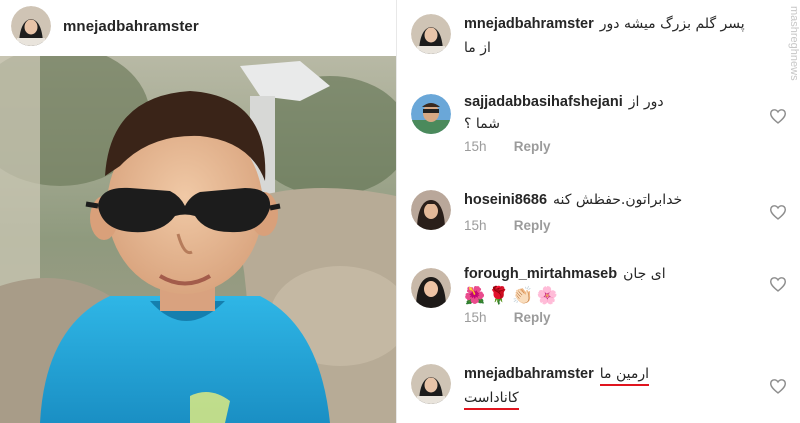 The width and height of the screenshot is (800, 423). Describe the element at coordinates (612, 388) in the screenshot. I see `comment-body: mnejadbahramster ارمین ما کاناداست` at that location.